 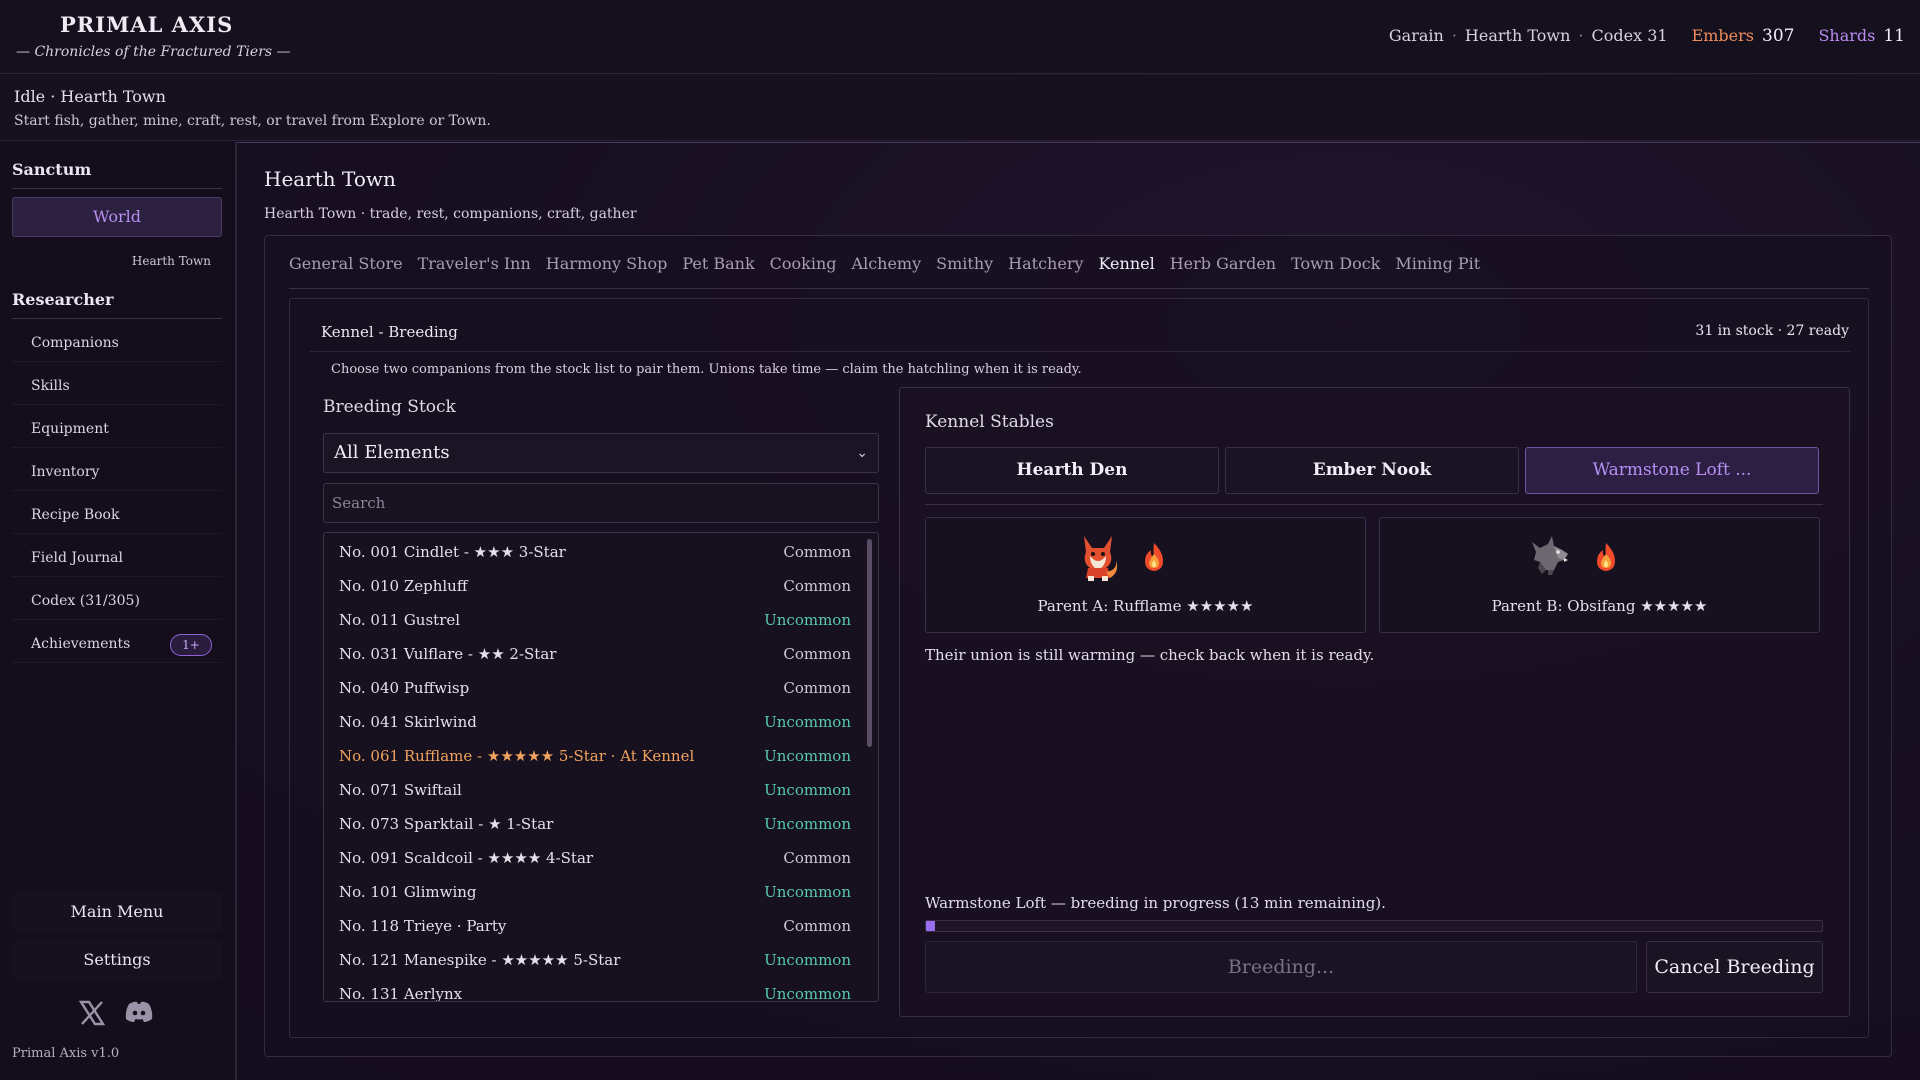 I want to click on sidebar-item-codex: Codex (31/305), so click(x=117, y=601).